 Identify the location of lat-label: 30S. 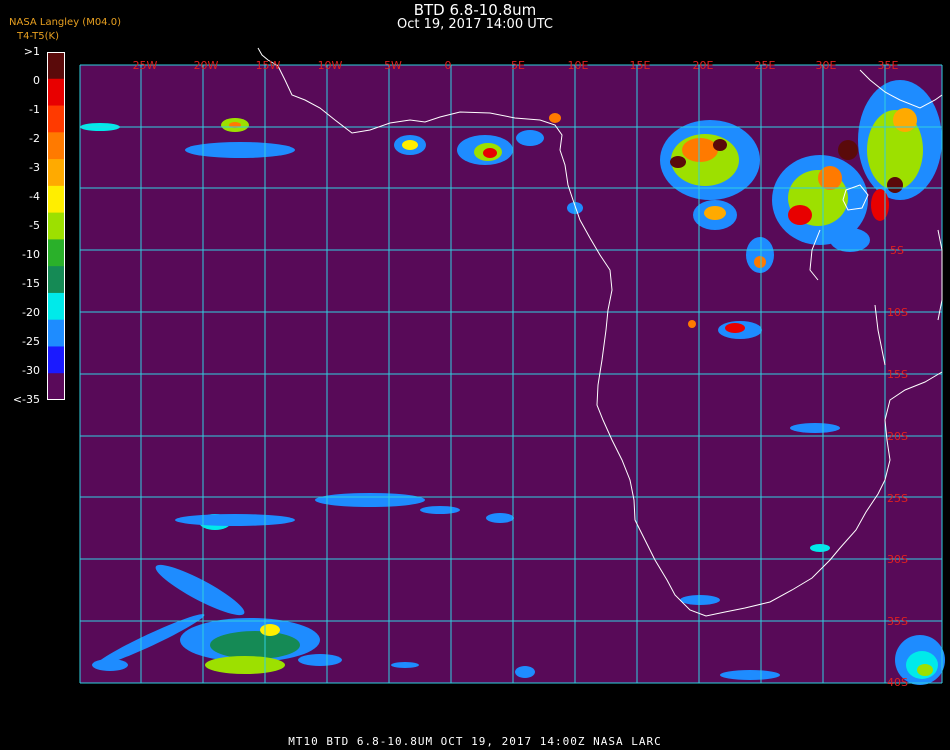
(897, 559).